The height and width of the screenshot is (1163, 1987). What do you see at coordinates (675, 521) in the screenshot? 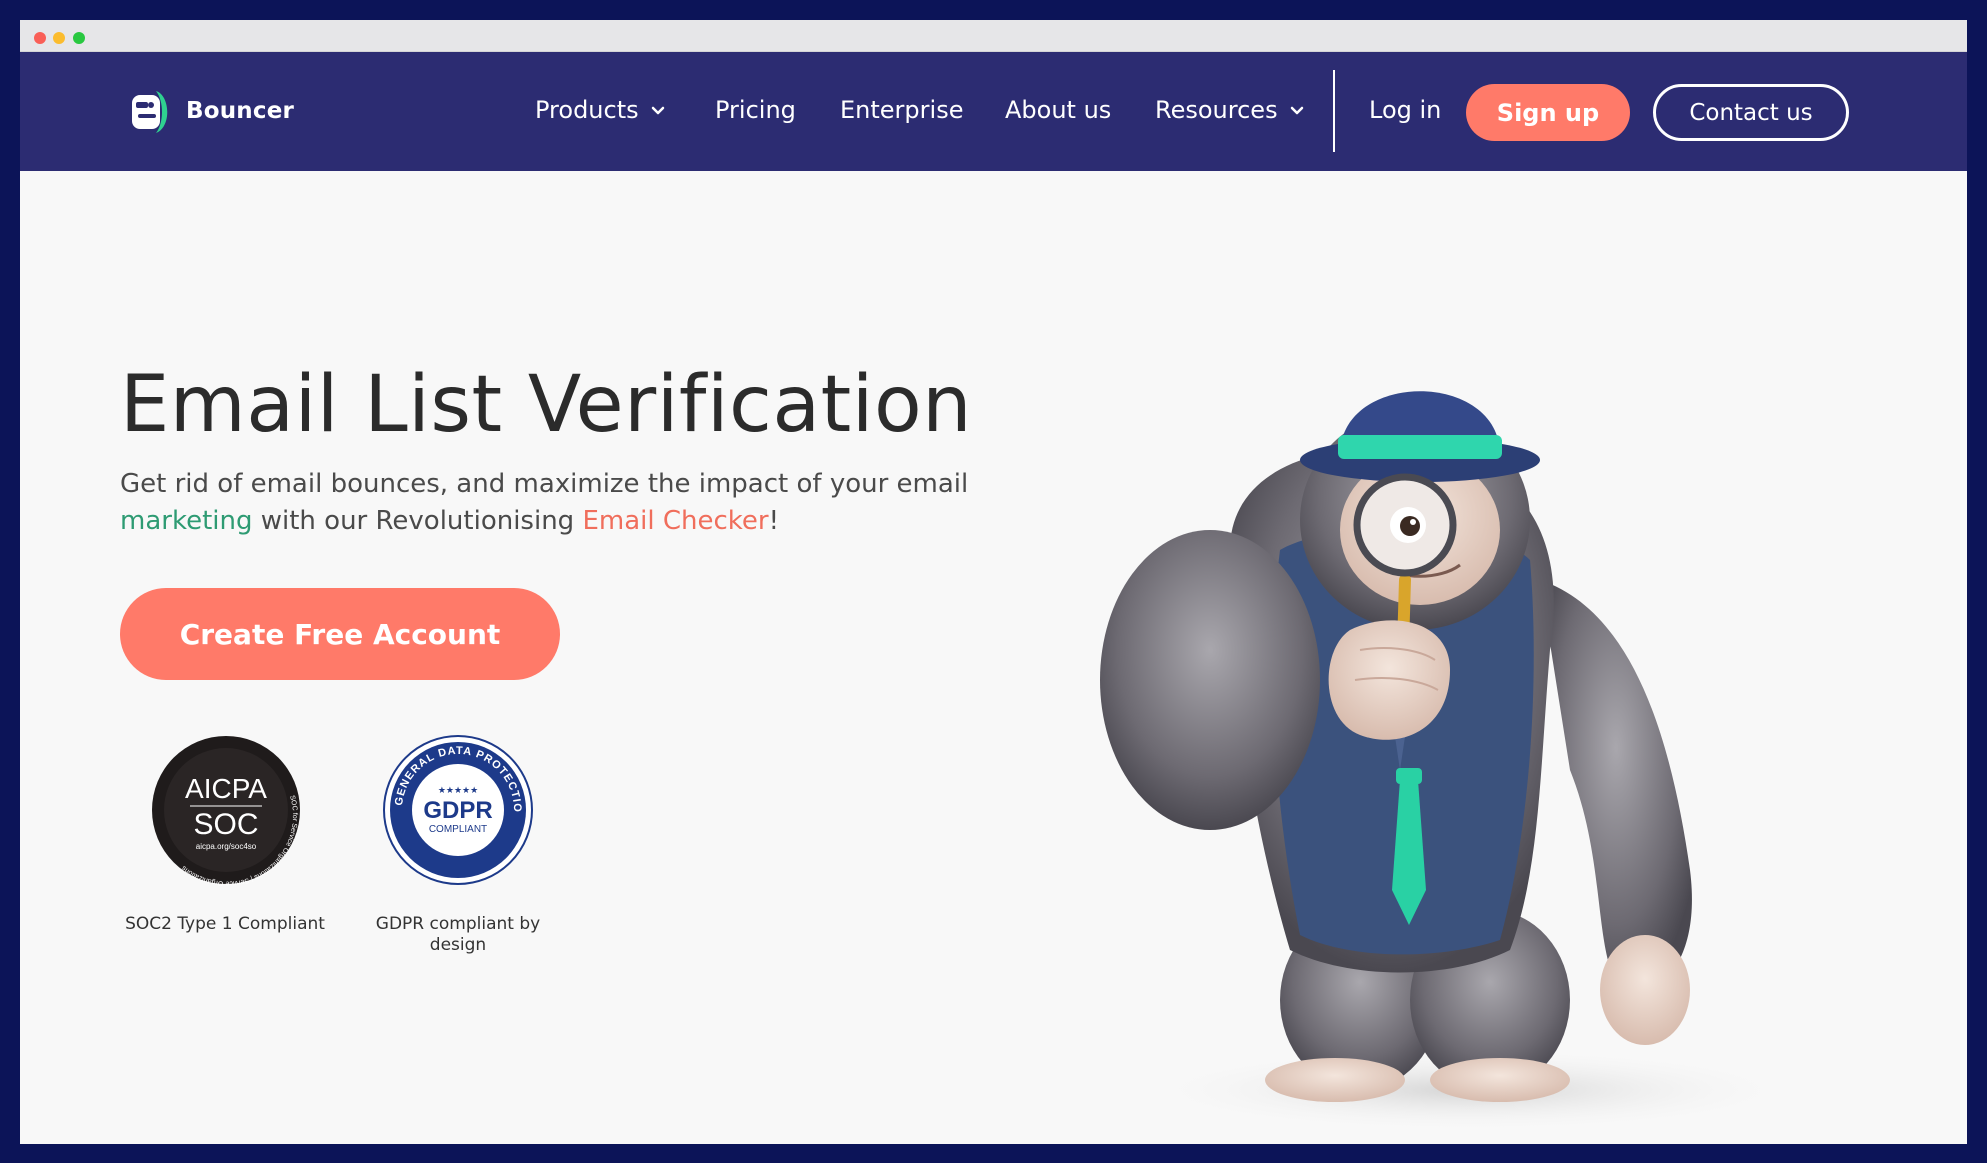
I see `hero-highlight-email-checker: Email Checker` at bounding box center [675, 521].